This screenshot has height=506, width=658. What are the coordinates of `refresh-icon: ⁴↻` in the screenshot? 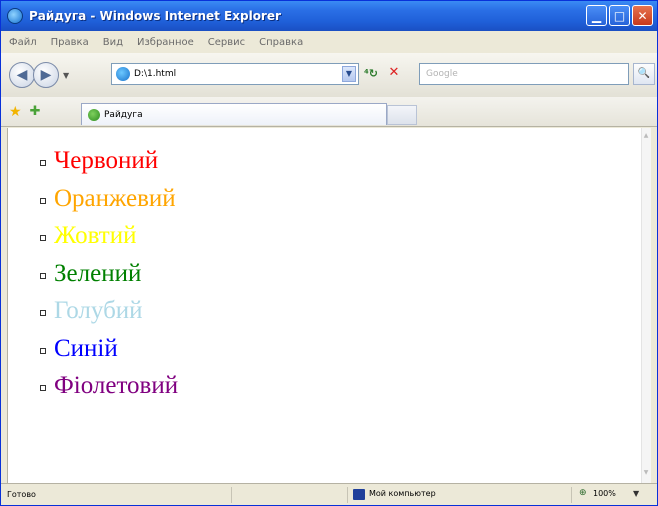 It's located at (371, 73).